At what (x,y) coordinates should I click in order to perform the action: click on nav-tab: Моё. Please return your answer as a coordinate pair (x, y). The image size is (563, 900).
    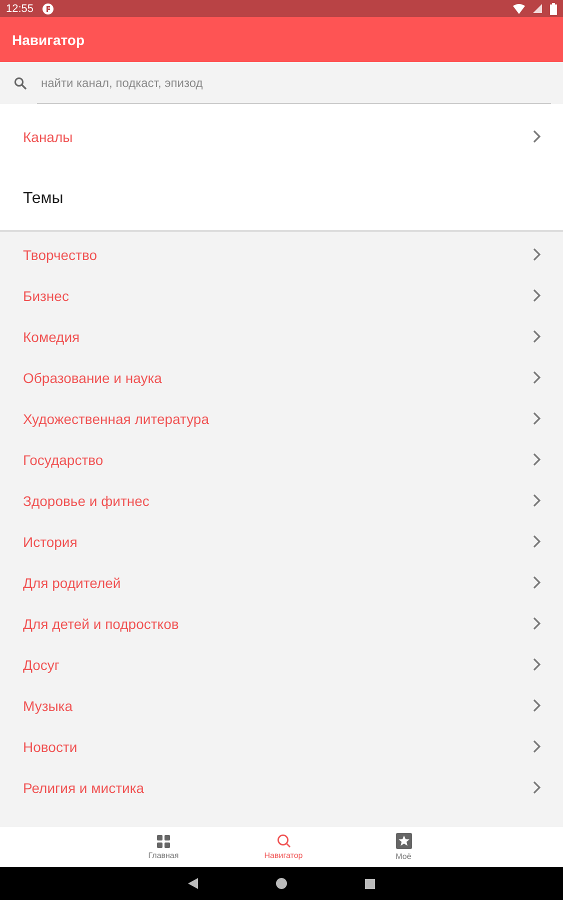
    Looking at the image, I should click on (404, 847).